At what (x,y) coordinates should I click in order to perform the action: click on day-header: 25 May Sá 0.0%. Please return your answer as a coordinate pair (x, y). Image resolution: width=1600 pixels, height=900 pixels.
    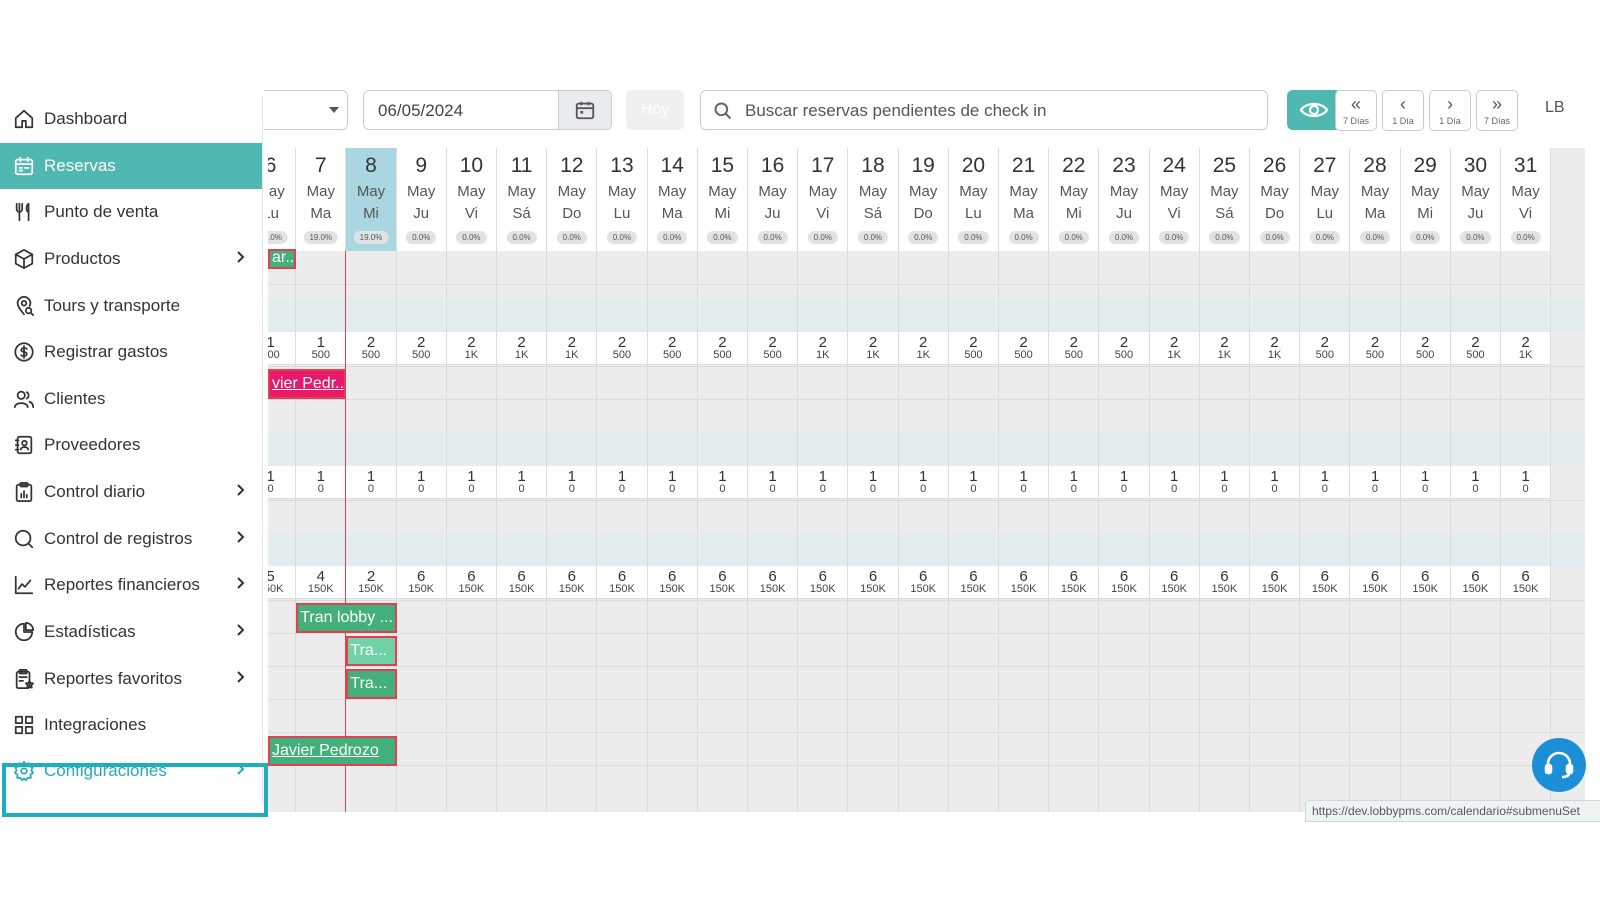
    Looking at the image, I should click on (1224, 199).